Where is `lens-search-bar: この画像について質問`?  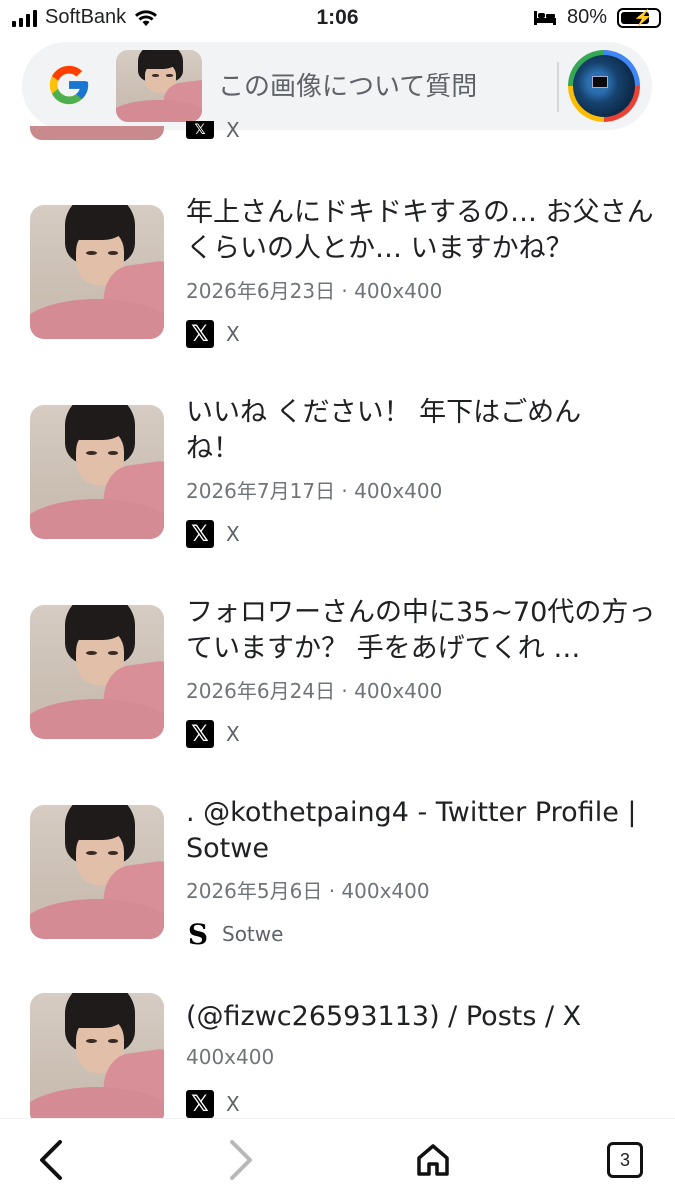
lens-search-bar: この画像について質問 is located at coordinates (337, 86).